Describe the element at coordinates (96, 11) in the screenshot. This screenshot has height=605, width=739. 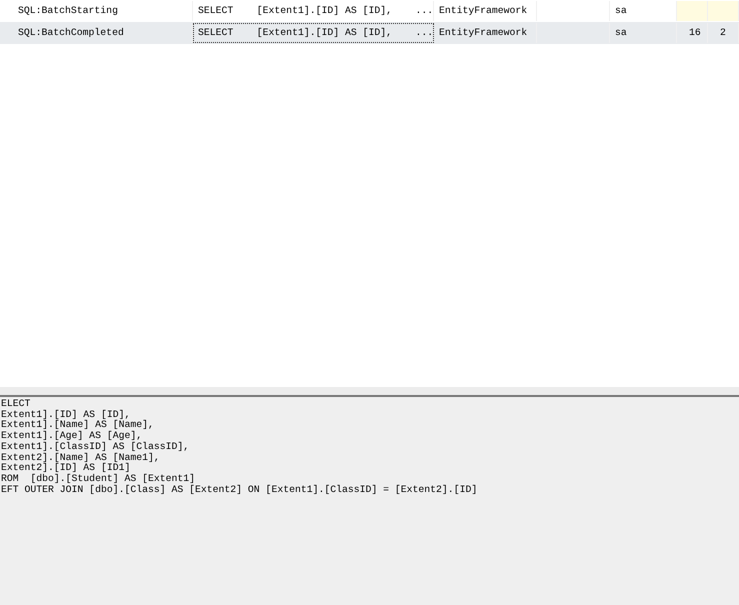
I see `table-cell: SQL:BatchStarting` at that location.